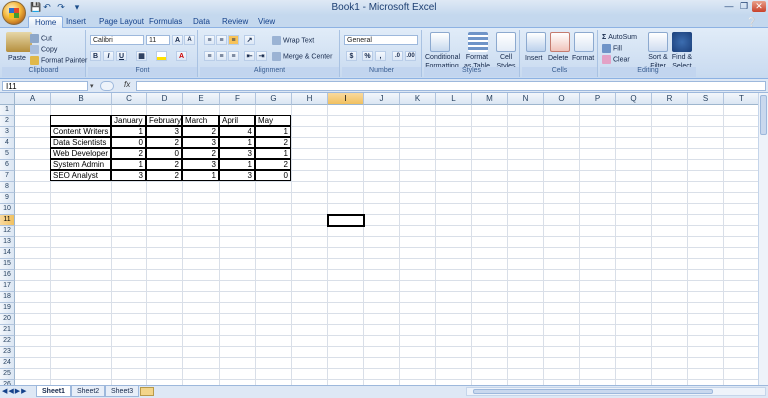 The height and width of the screenshot is (398, 768). Describe the element at coordinates (121, 56) in the screenshot. I see `underline-button: U` at that location.